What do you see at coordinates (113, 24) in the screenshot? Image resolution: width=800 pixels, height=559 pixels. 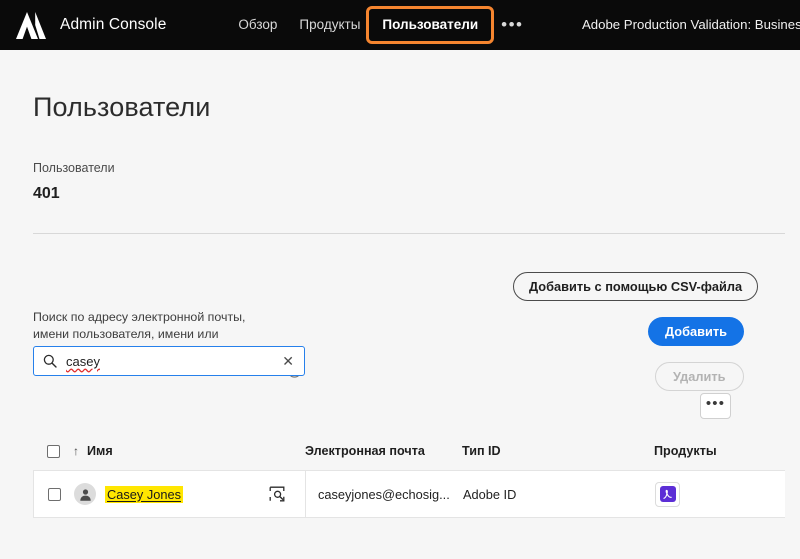 I see `app-title: Admin Console` at bounding box center [113, 24].